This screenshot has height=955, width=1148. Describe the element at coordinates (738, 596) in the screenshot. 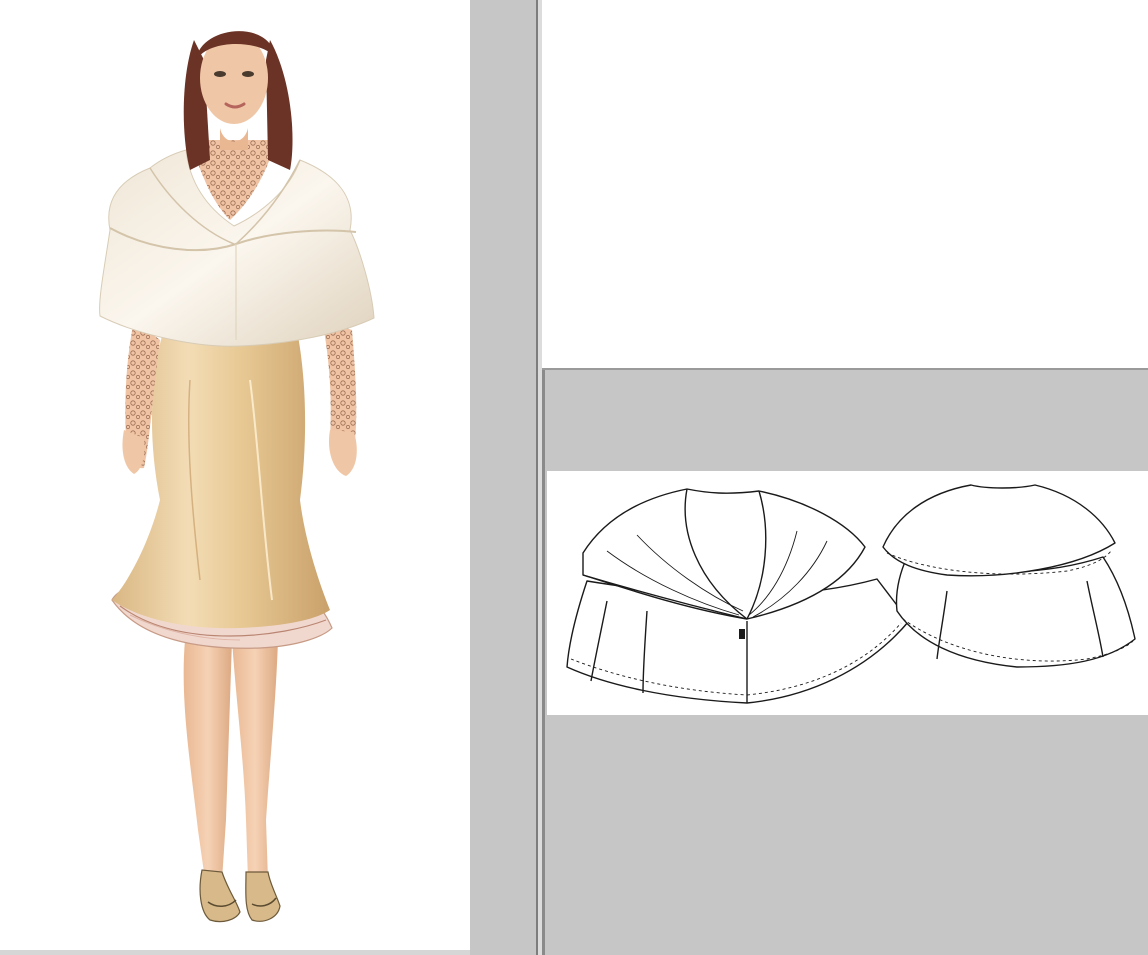

I see `front-view` at that location.